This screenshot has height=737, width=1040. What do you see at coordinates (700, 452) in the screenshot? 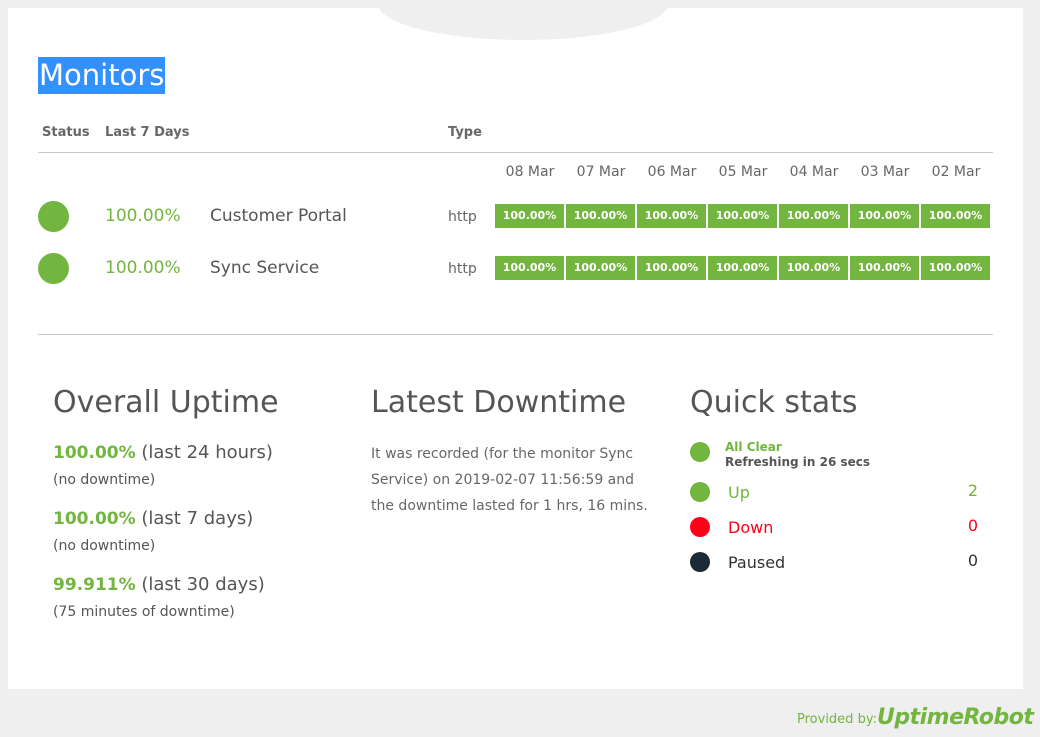
I see `all-clear-icon` at bounding box center [700, 452].